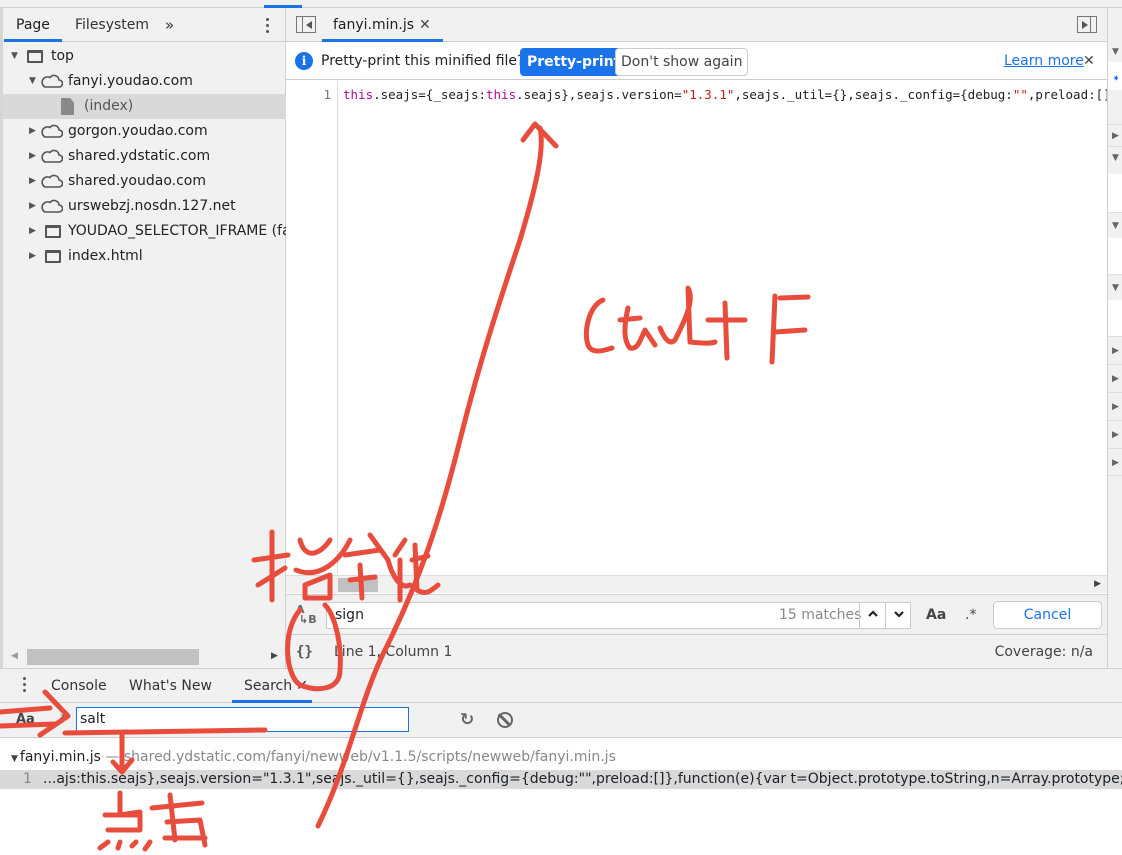 This screenshot has height=855, width=1122. Describe the element at coordinates (1089, 61) in the screenshot. I see `close-infobar-icon: ✕` at that location.